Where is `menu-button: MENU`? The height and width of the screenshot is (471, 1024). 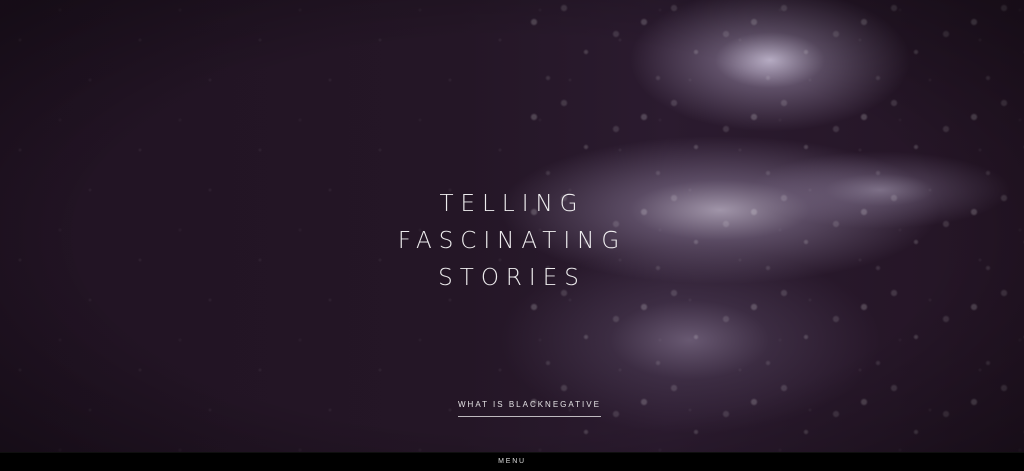 menu-button: MENU is located at coordinates (512, 461).